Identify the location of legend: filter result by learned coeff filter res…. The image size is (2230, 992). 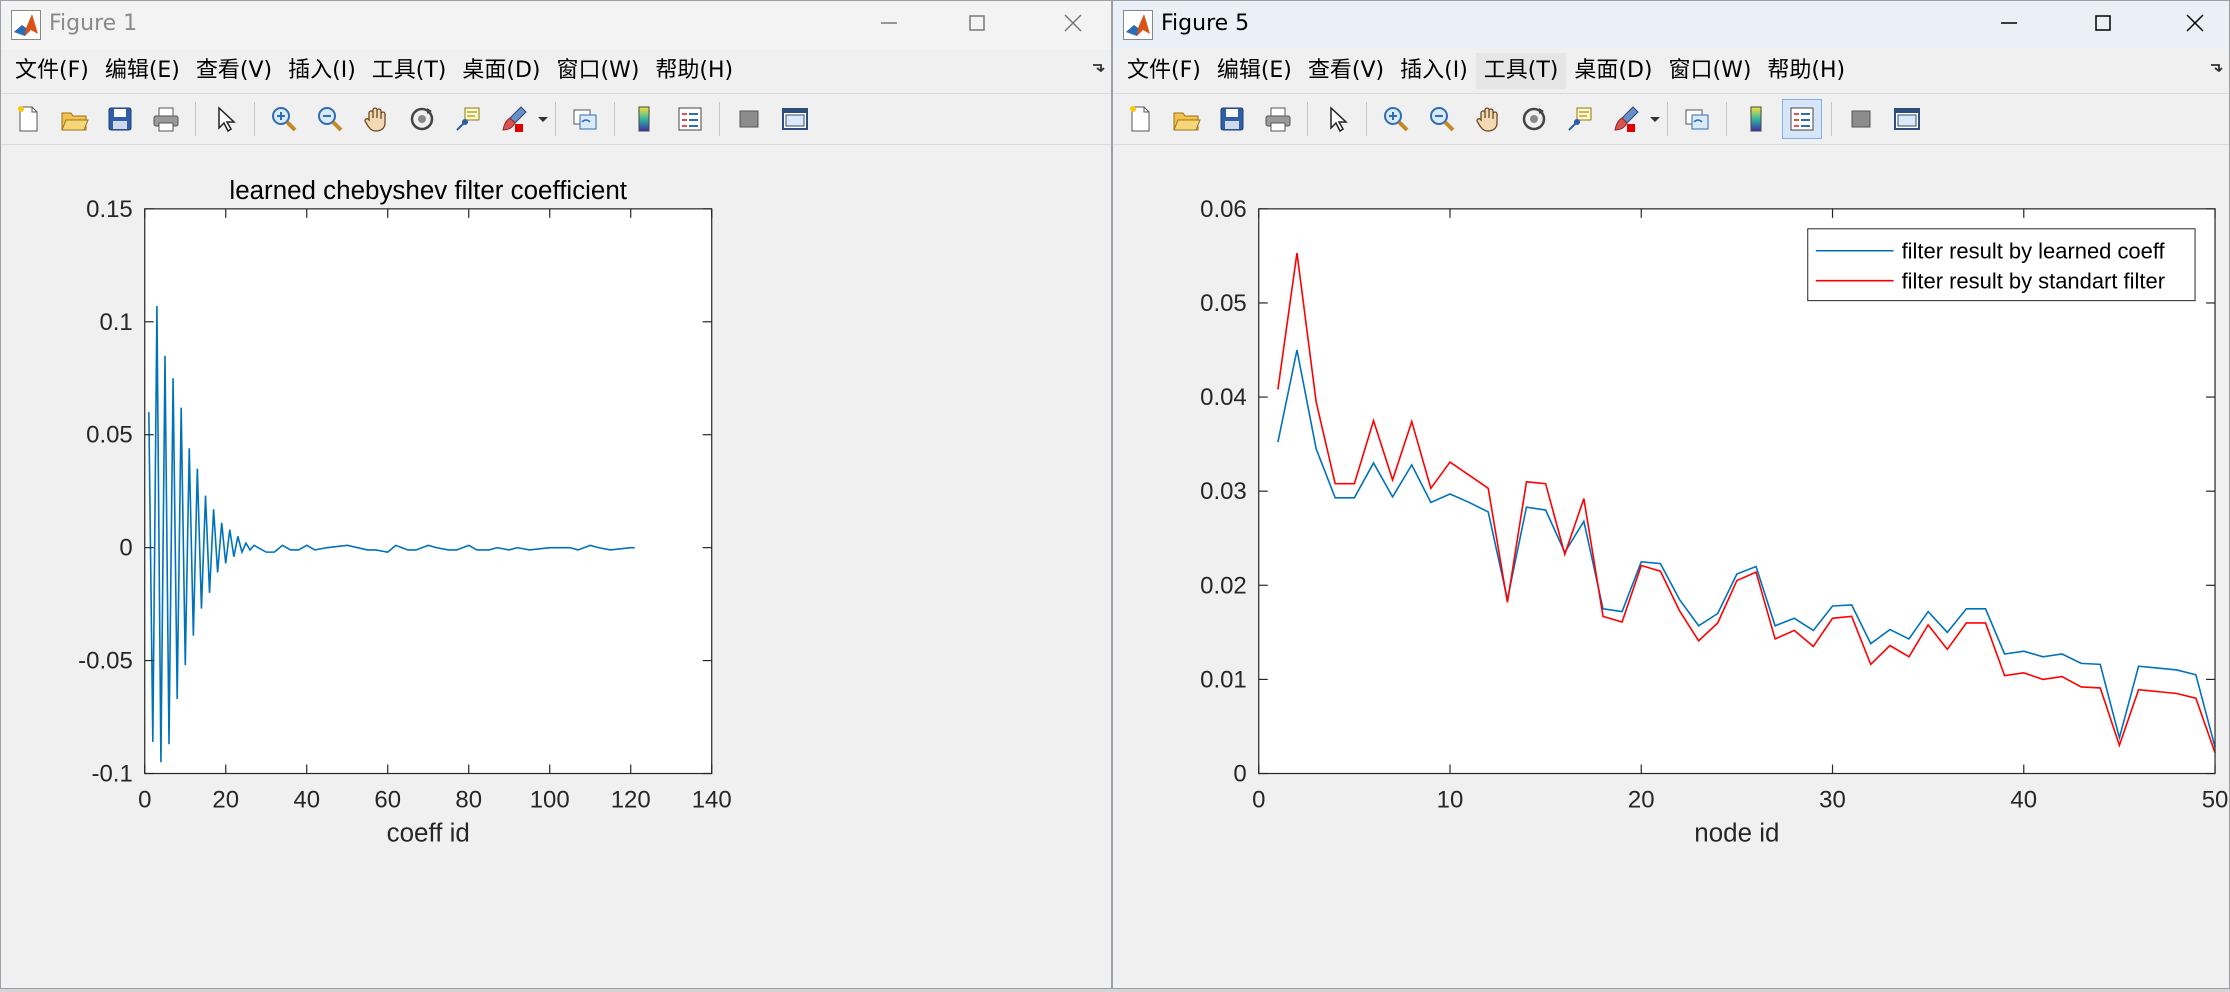
(2001, 265).